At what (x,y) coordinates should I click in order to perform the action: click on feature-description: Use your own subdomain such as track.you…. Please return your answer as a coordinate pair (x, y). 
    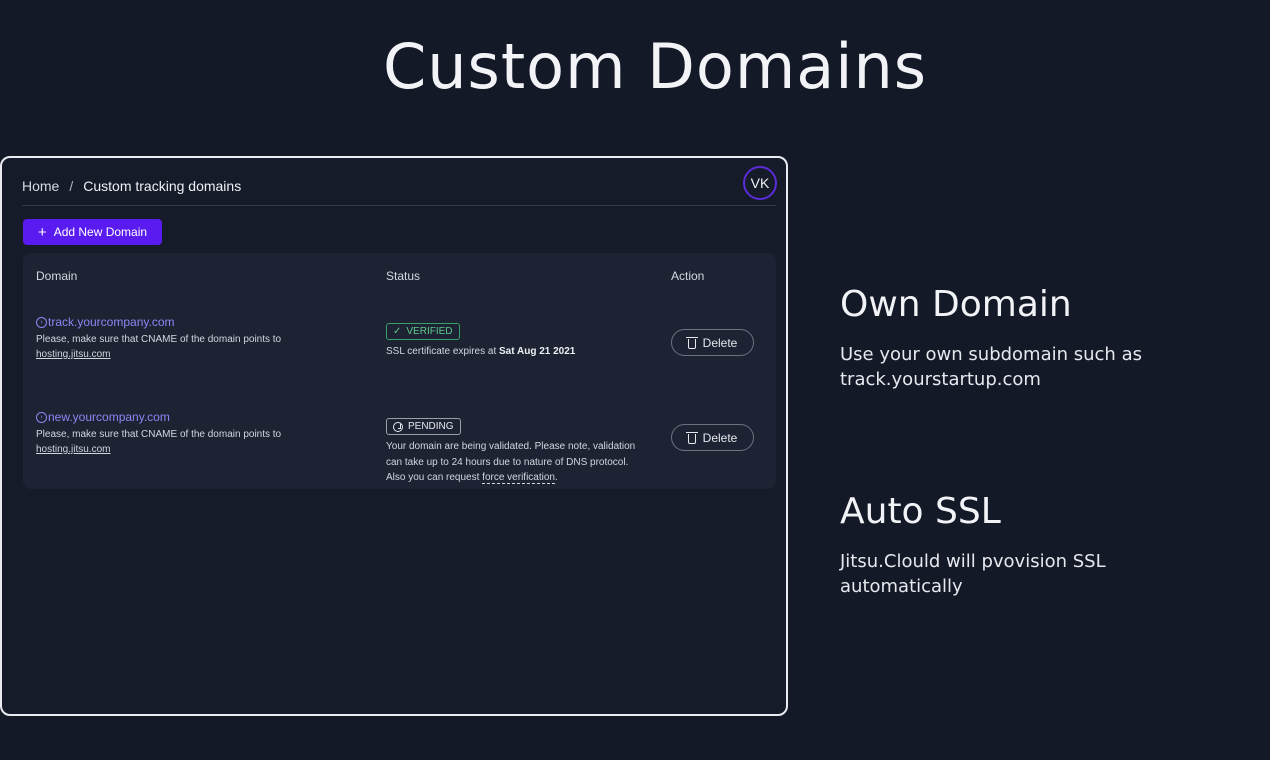
    Looking at the image, I should click on (1040, 367).